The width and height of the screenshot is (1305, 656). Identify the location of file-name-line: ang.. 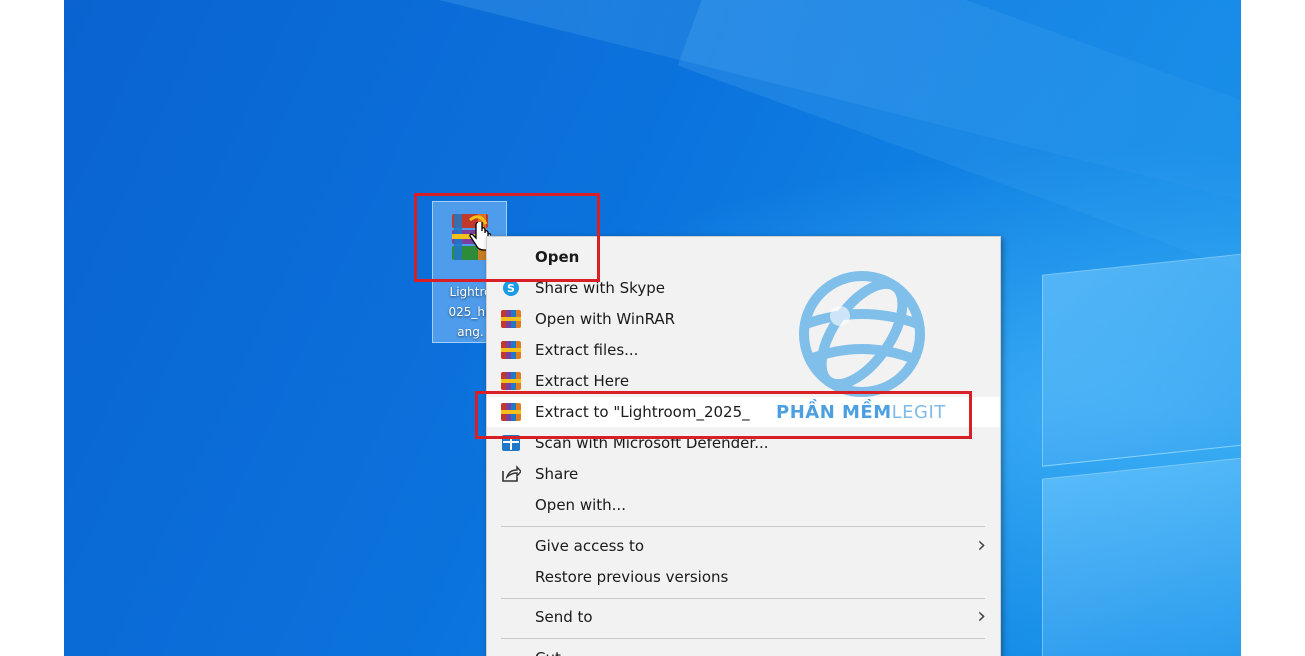
(470, 332).